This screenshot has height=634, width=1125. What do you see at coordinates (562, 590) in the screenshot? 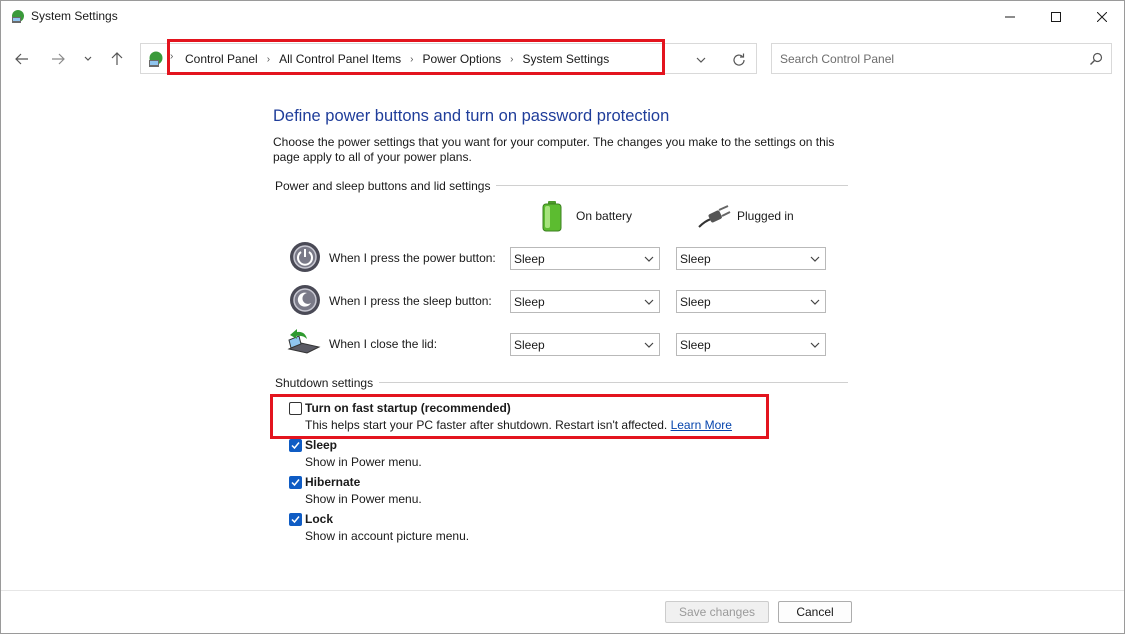
I see `footer-divider` at bounding box center [562, 590].